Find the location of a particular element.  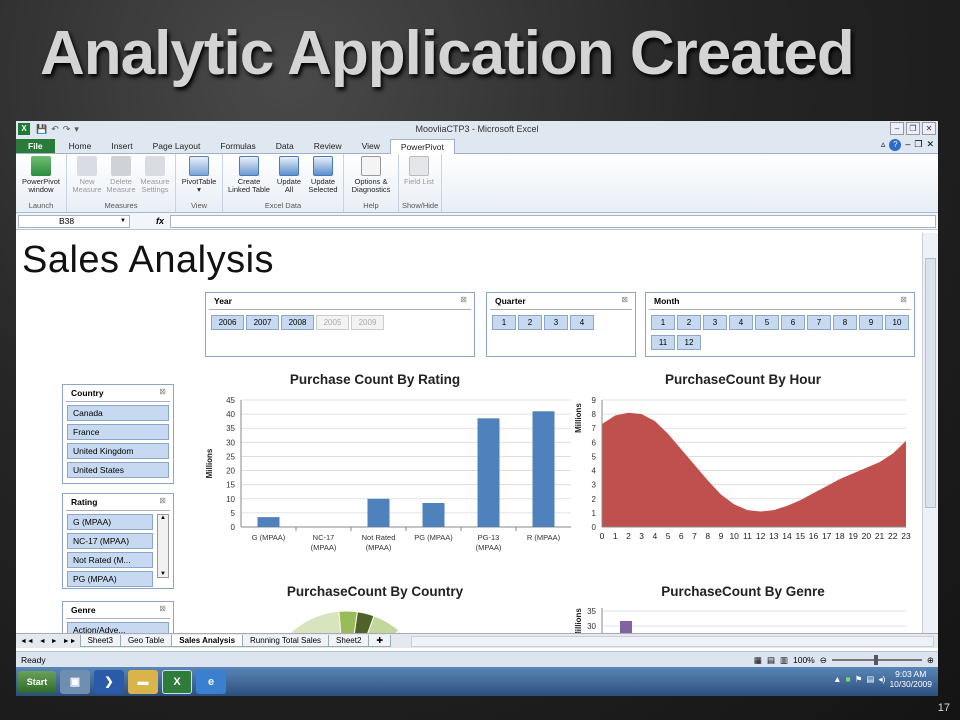

measure-settings-button: Measure Settings is located at coordinates (155, 177).